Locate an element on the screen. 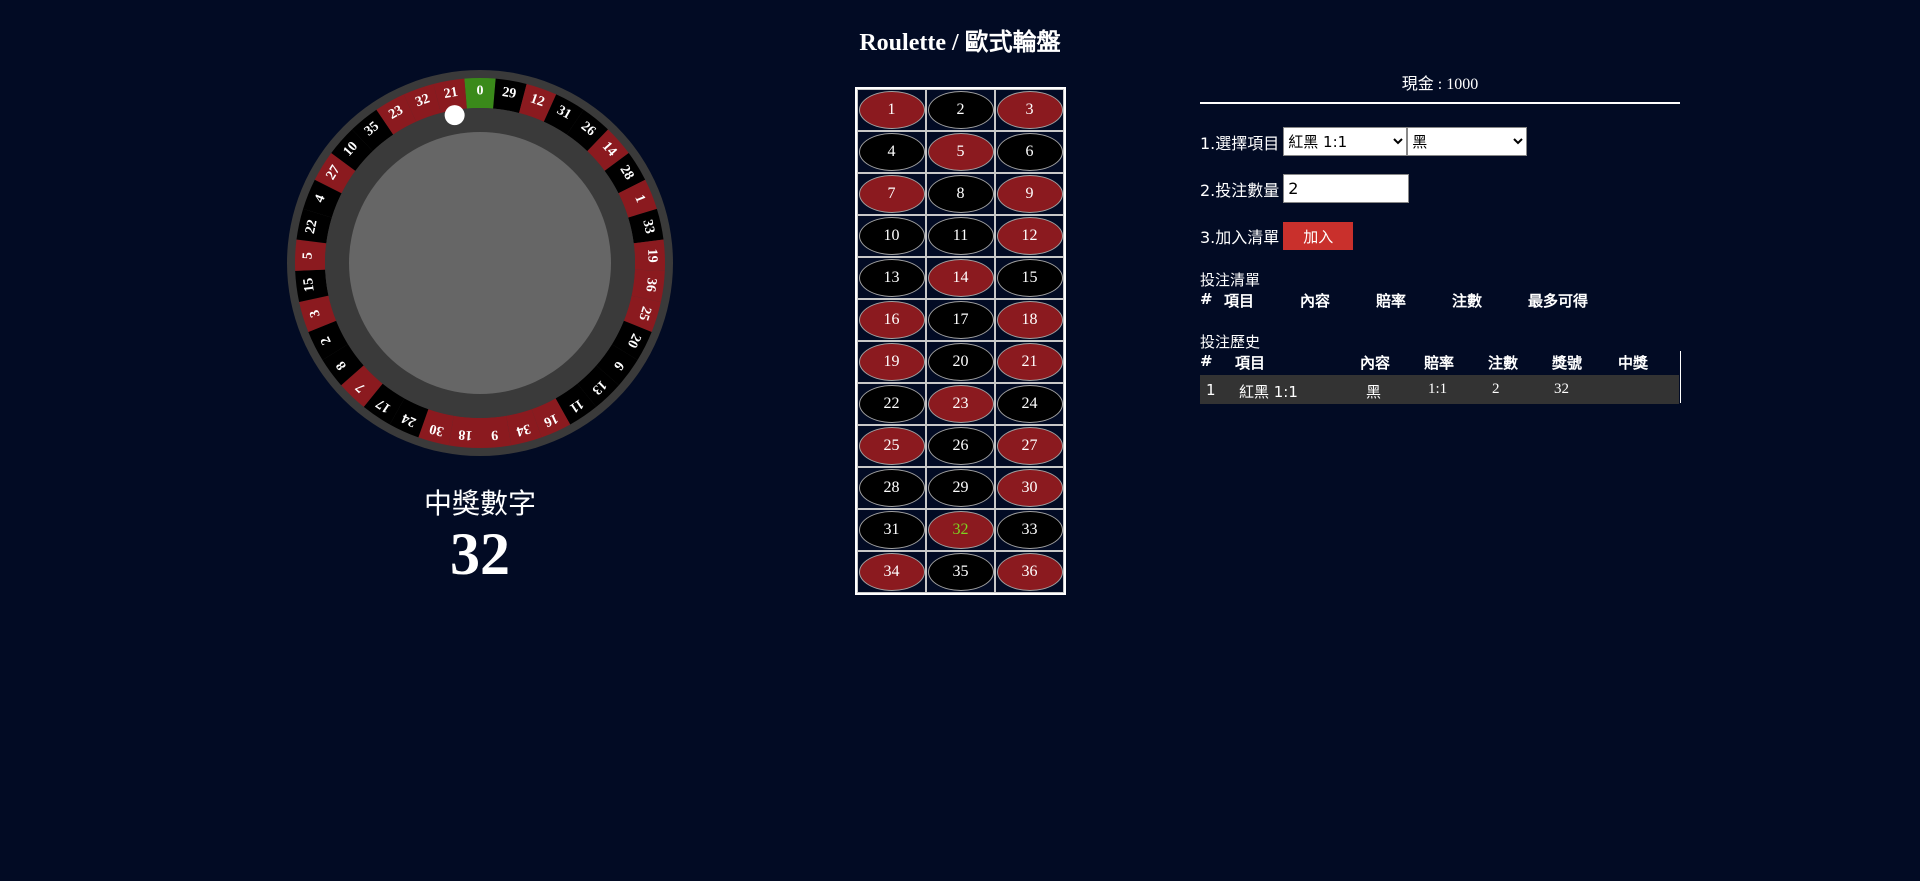 The image size is (1920, 881). wheel-number-label: 29 is located at coordinates (509, 93).